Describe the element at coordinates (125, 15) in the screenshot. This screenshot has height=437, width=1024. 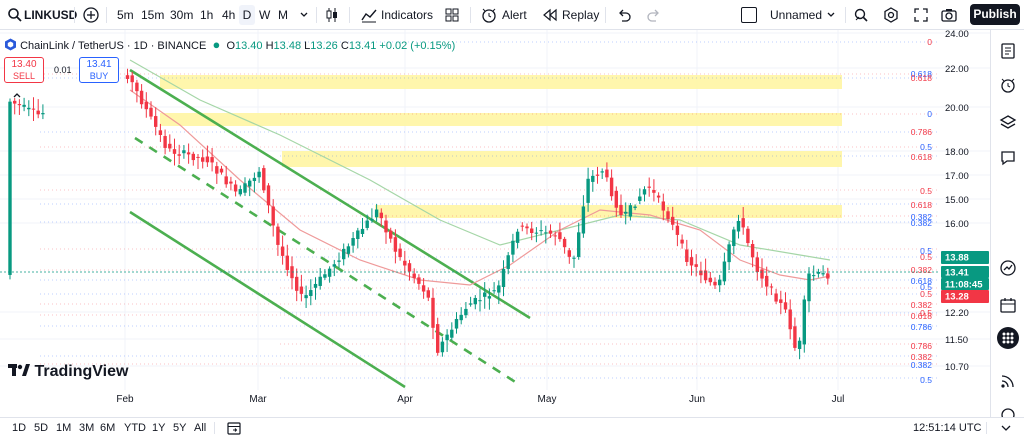
I see `interval-5m: 5m` at that location.